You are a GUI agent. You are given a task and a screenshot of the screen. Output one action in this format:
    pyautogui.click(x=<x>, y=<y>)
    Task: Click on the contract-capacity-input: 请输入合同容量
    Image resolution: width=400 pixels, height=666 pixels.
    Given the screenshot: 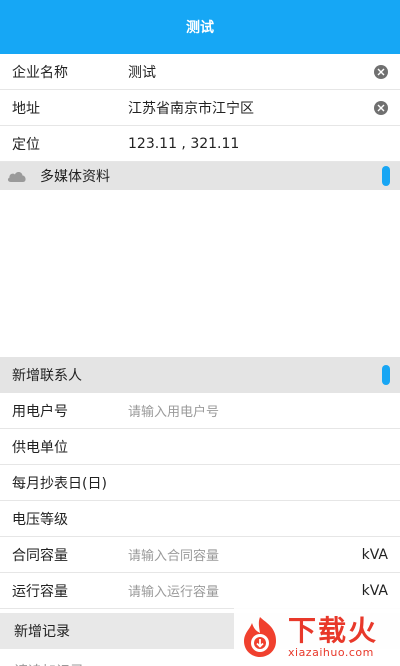 What is the action you would take?
    pyautogui.click(x=245, y=554)
    